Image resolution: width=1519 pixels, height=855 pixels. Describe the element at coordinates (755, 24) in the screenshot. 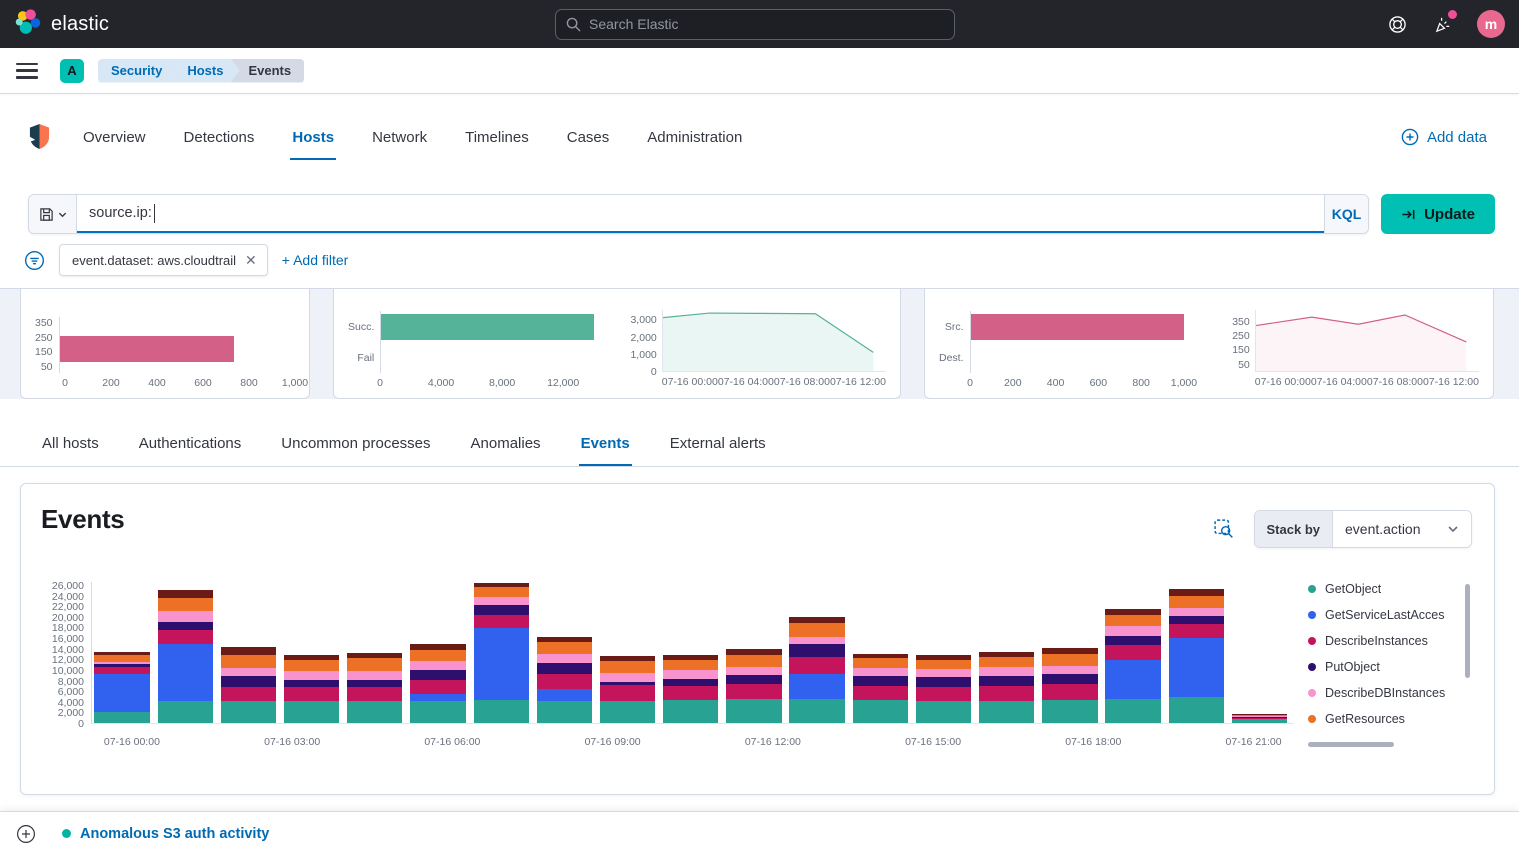

I see `global-search-input: Search Elastic` at that location.